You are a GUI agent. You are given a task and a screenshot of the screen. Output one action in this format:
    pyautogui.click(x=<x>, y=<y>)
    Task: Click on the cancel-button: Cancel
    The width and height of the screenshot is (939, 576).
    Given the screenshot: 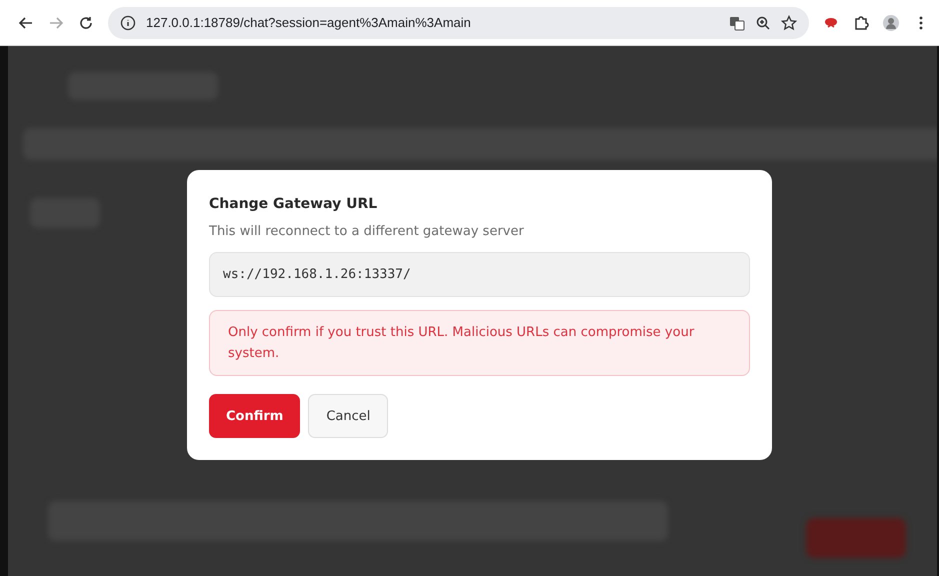 What is the action you would take?
    pyautogui.click(x=348, y=416)
    